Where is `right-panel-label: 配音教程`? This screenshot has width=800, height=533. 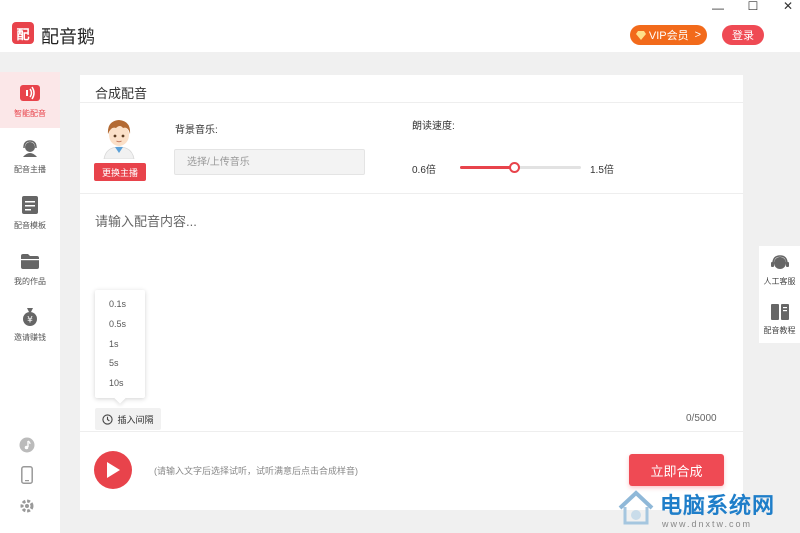 right-panel-label: 配音教程 is located at coordinates (779, 330).